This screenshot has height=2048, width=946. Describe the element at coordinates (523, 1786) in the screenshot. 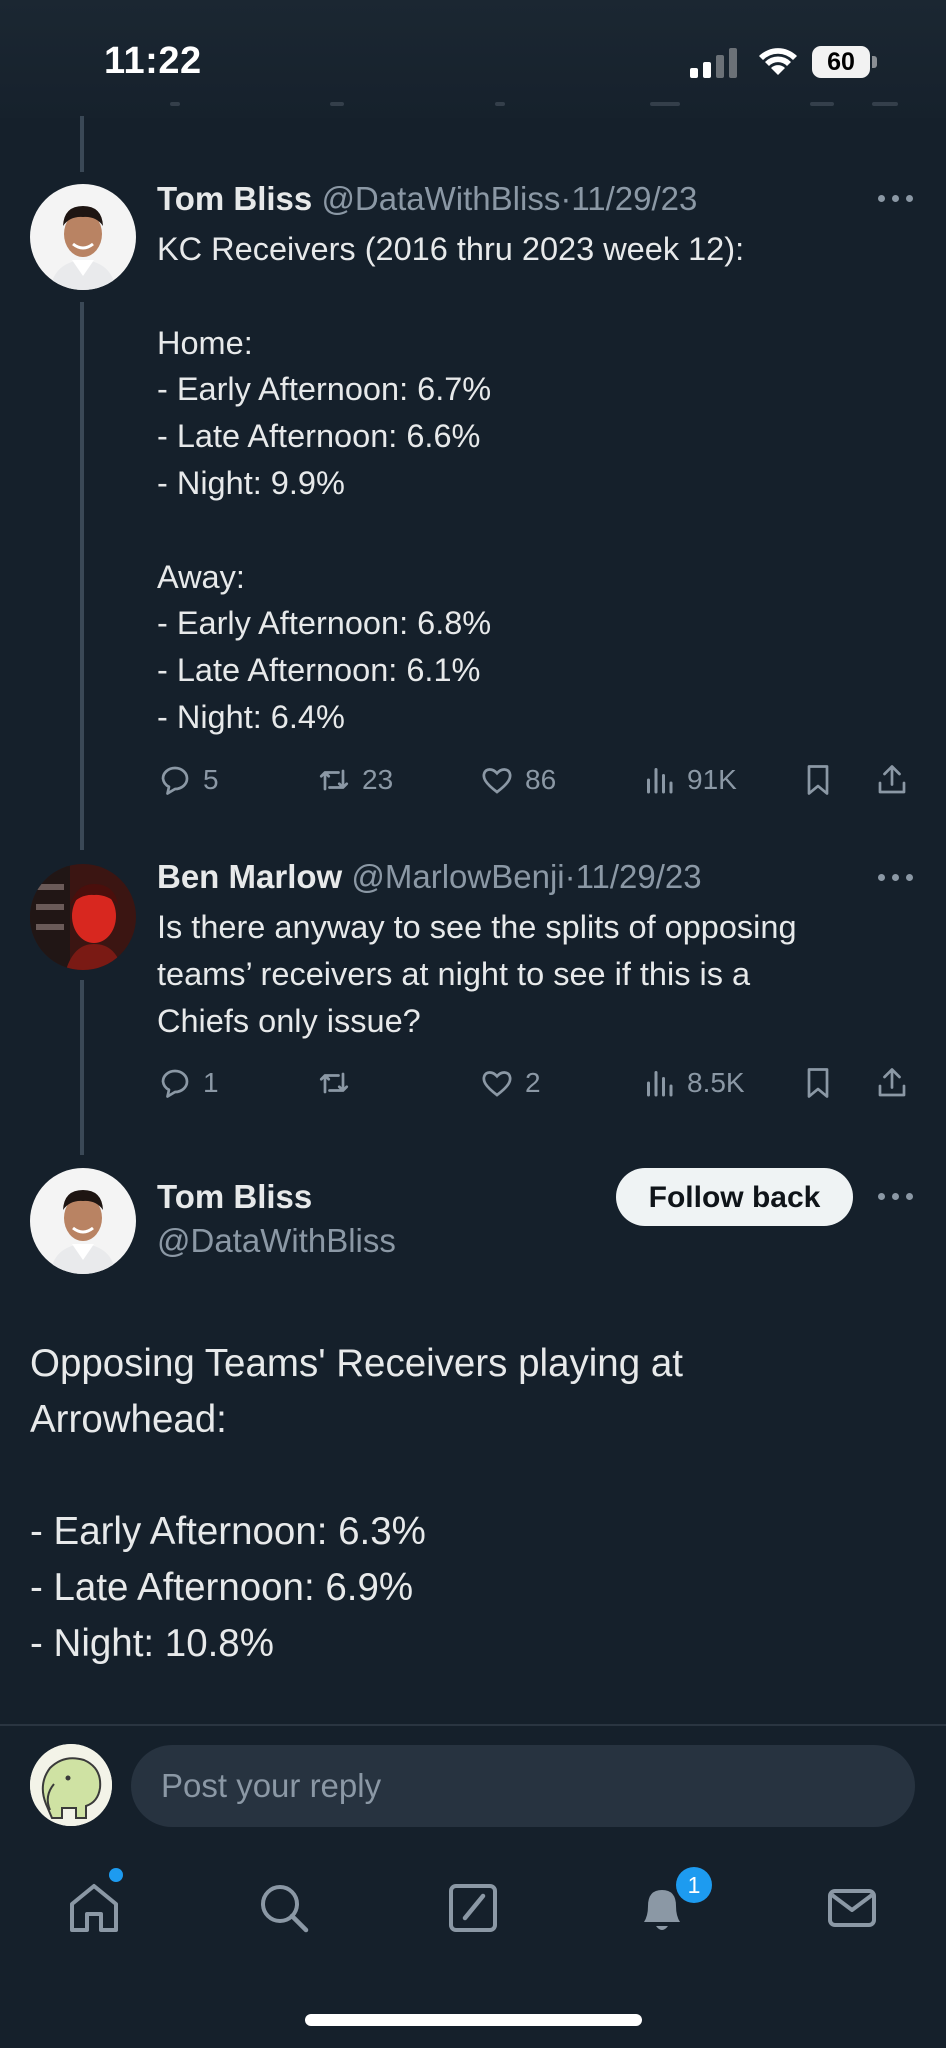

I see `reply-input: Post your reply` at that location.